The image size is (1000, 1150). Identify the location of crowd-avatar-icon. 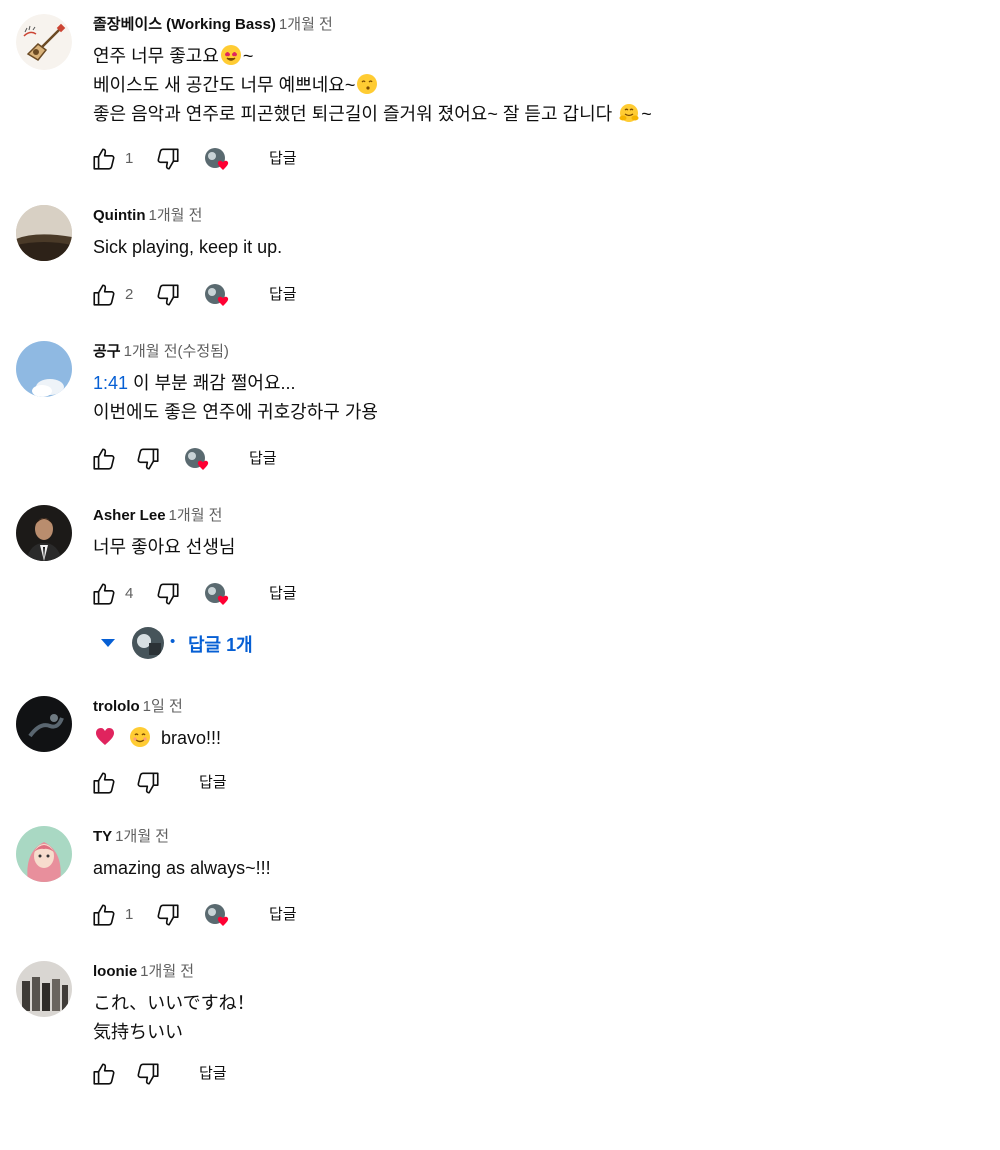
(44, 989).